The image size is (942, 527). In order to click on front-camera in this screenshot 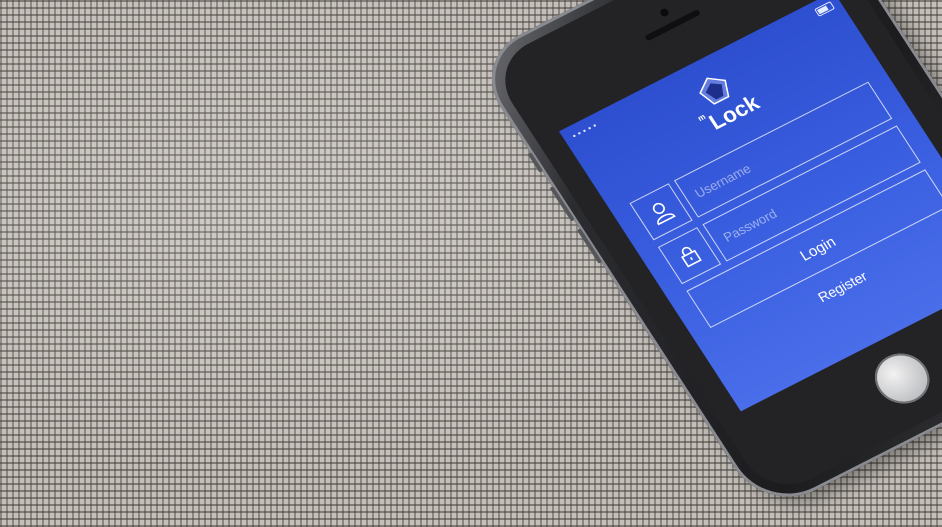, I will do `click(664, 12)`.